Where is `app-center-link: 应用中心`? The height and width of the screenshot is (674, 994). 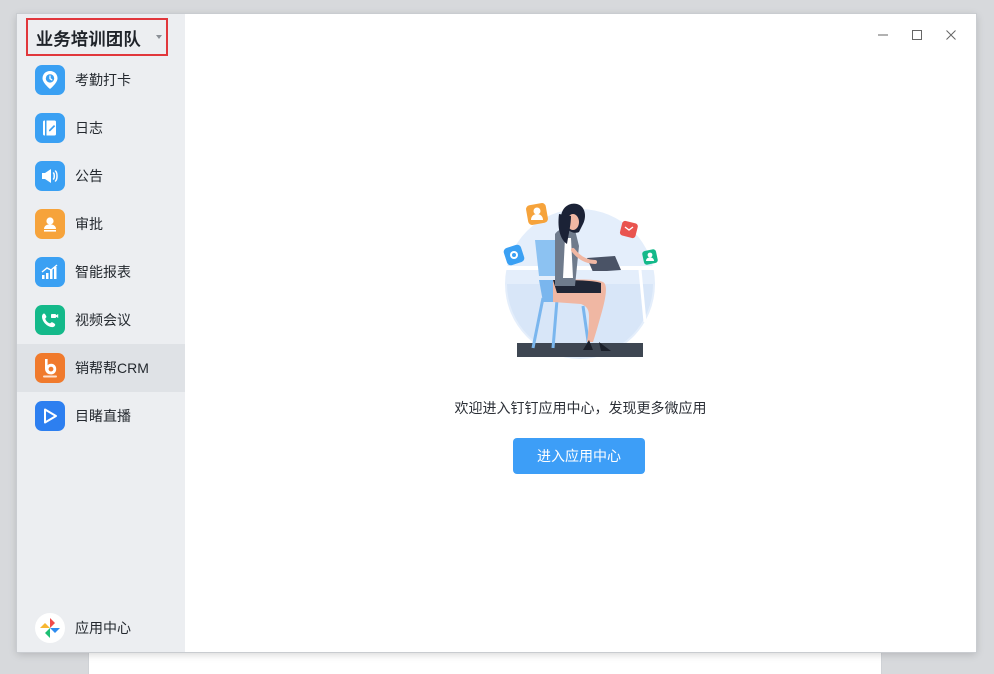
app-center-link: 应用中心 is located at coordinates (101, 628).